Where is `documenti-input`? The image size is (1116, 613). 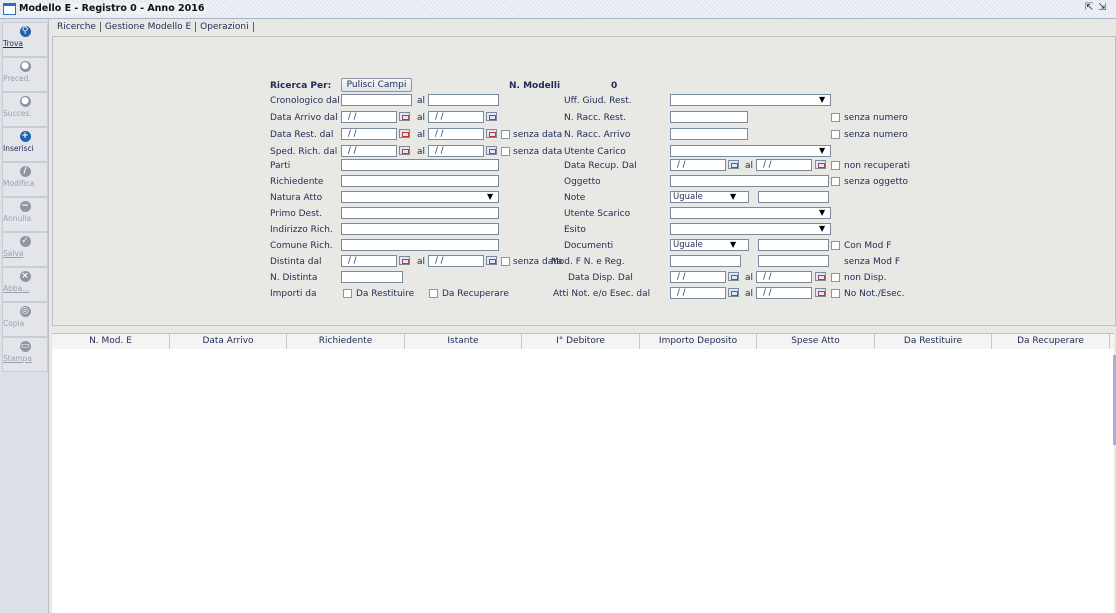 documenti-input is located at coordinates (793, 245).